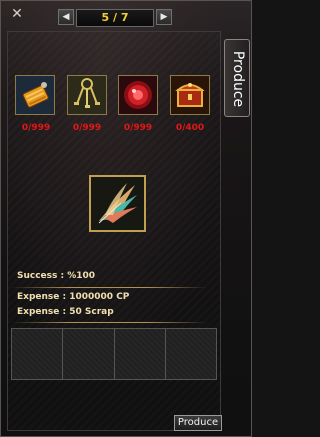 This screenshot has width=320, height=437. Describe the element at coordinates (65, 312) in the screenshot. I see `expense-scrap-text: Expense : 50 Scrap` at that location.